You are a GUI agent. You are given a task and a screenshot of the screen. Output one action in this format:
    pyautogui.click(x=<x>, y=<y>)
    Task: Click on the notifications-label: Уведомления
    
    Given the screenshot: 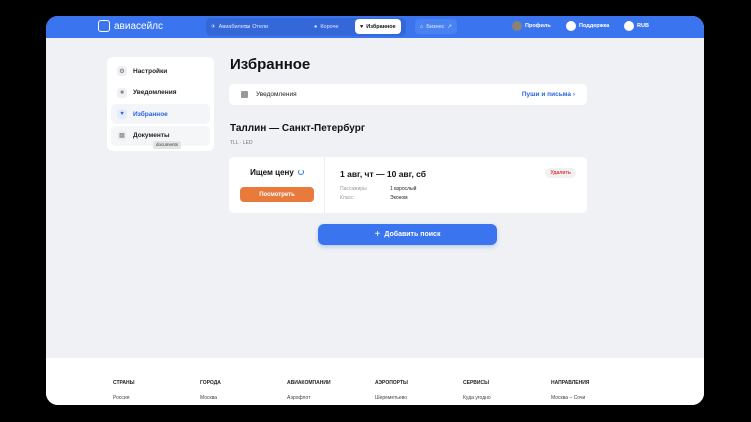 What is the action you would take?
    pyautogui.click(x=276, y=94)
    